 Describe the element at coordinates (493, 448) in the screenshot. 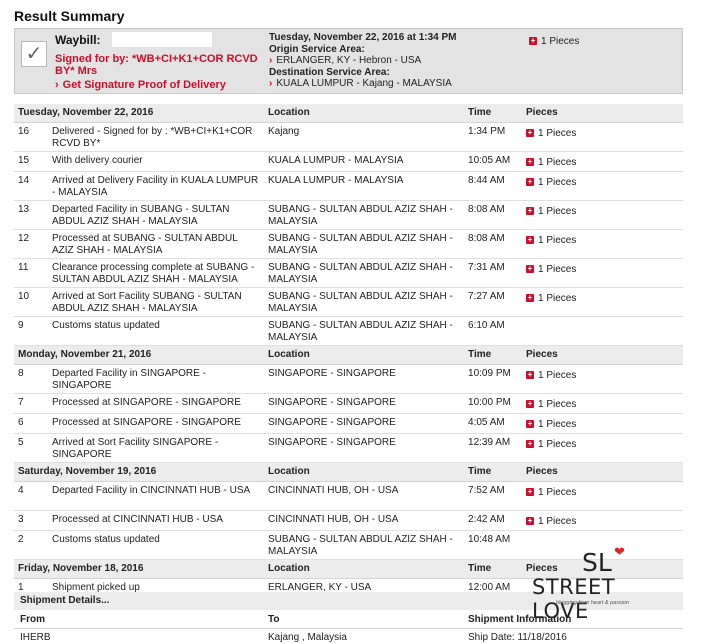

I see `event-time: 12:39 AM` at that location.